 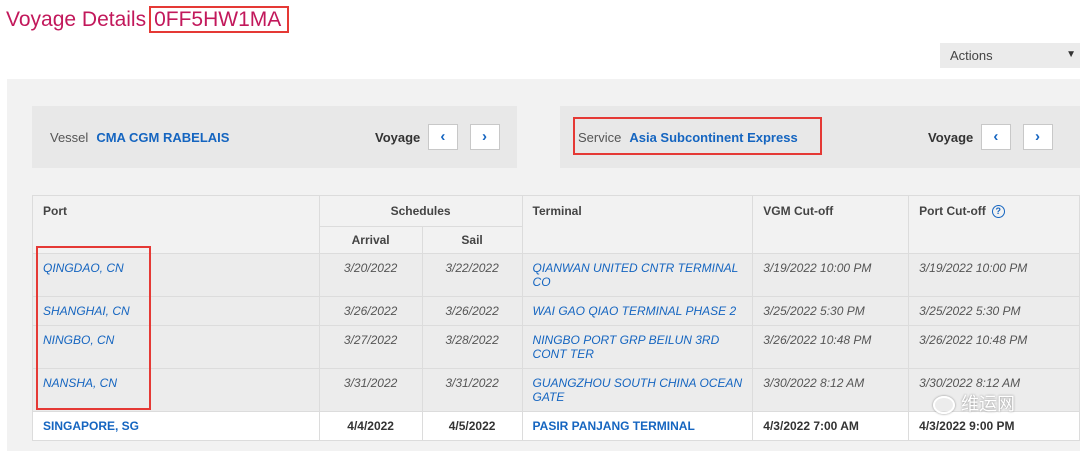 What do you see at coordinates (472, 426) in the screenshot?
I see `sail-date: 4/5/2022` at bounding box center [472, 426].